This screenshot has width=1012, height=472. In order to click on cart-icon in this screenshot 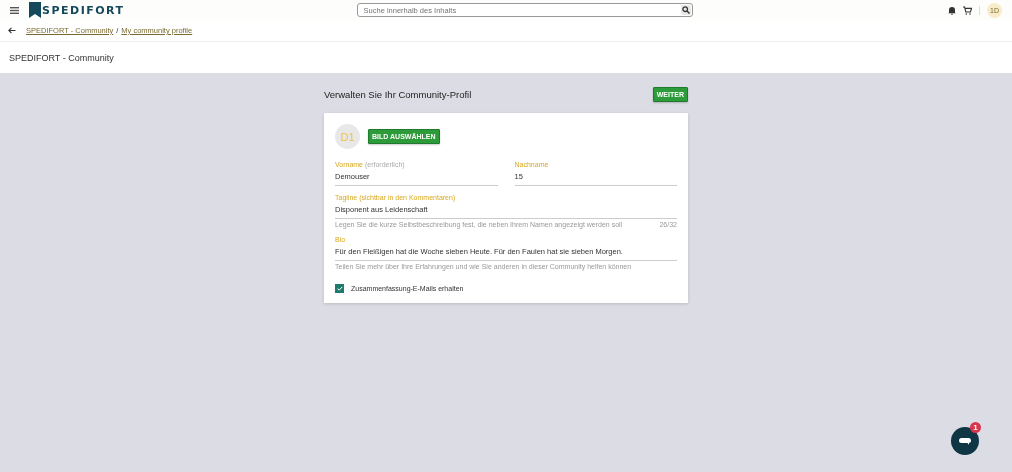, I will do `click(967, 10)`.